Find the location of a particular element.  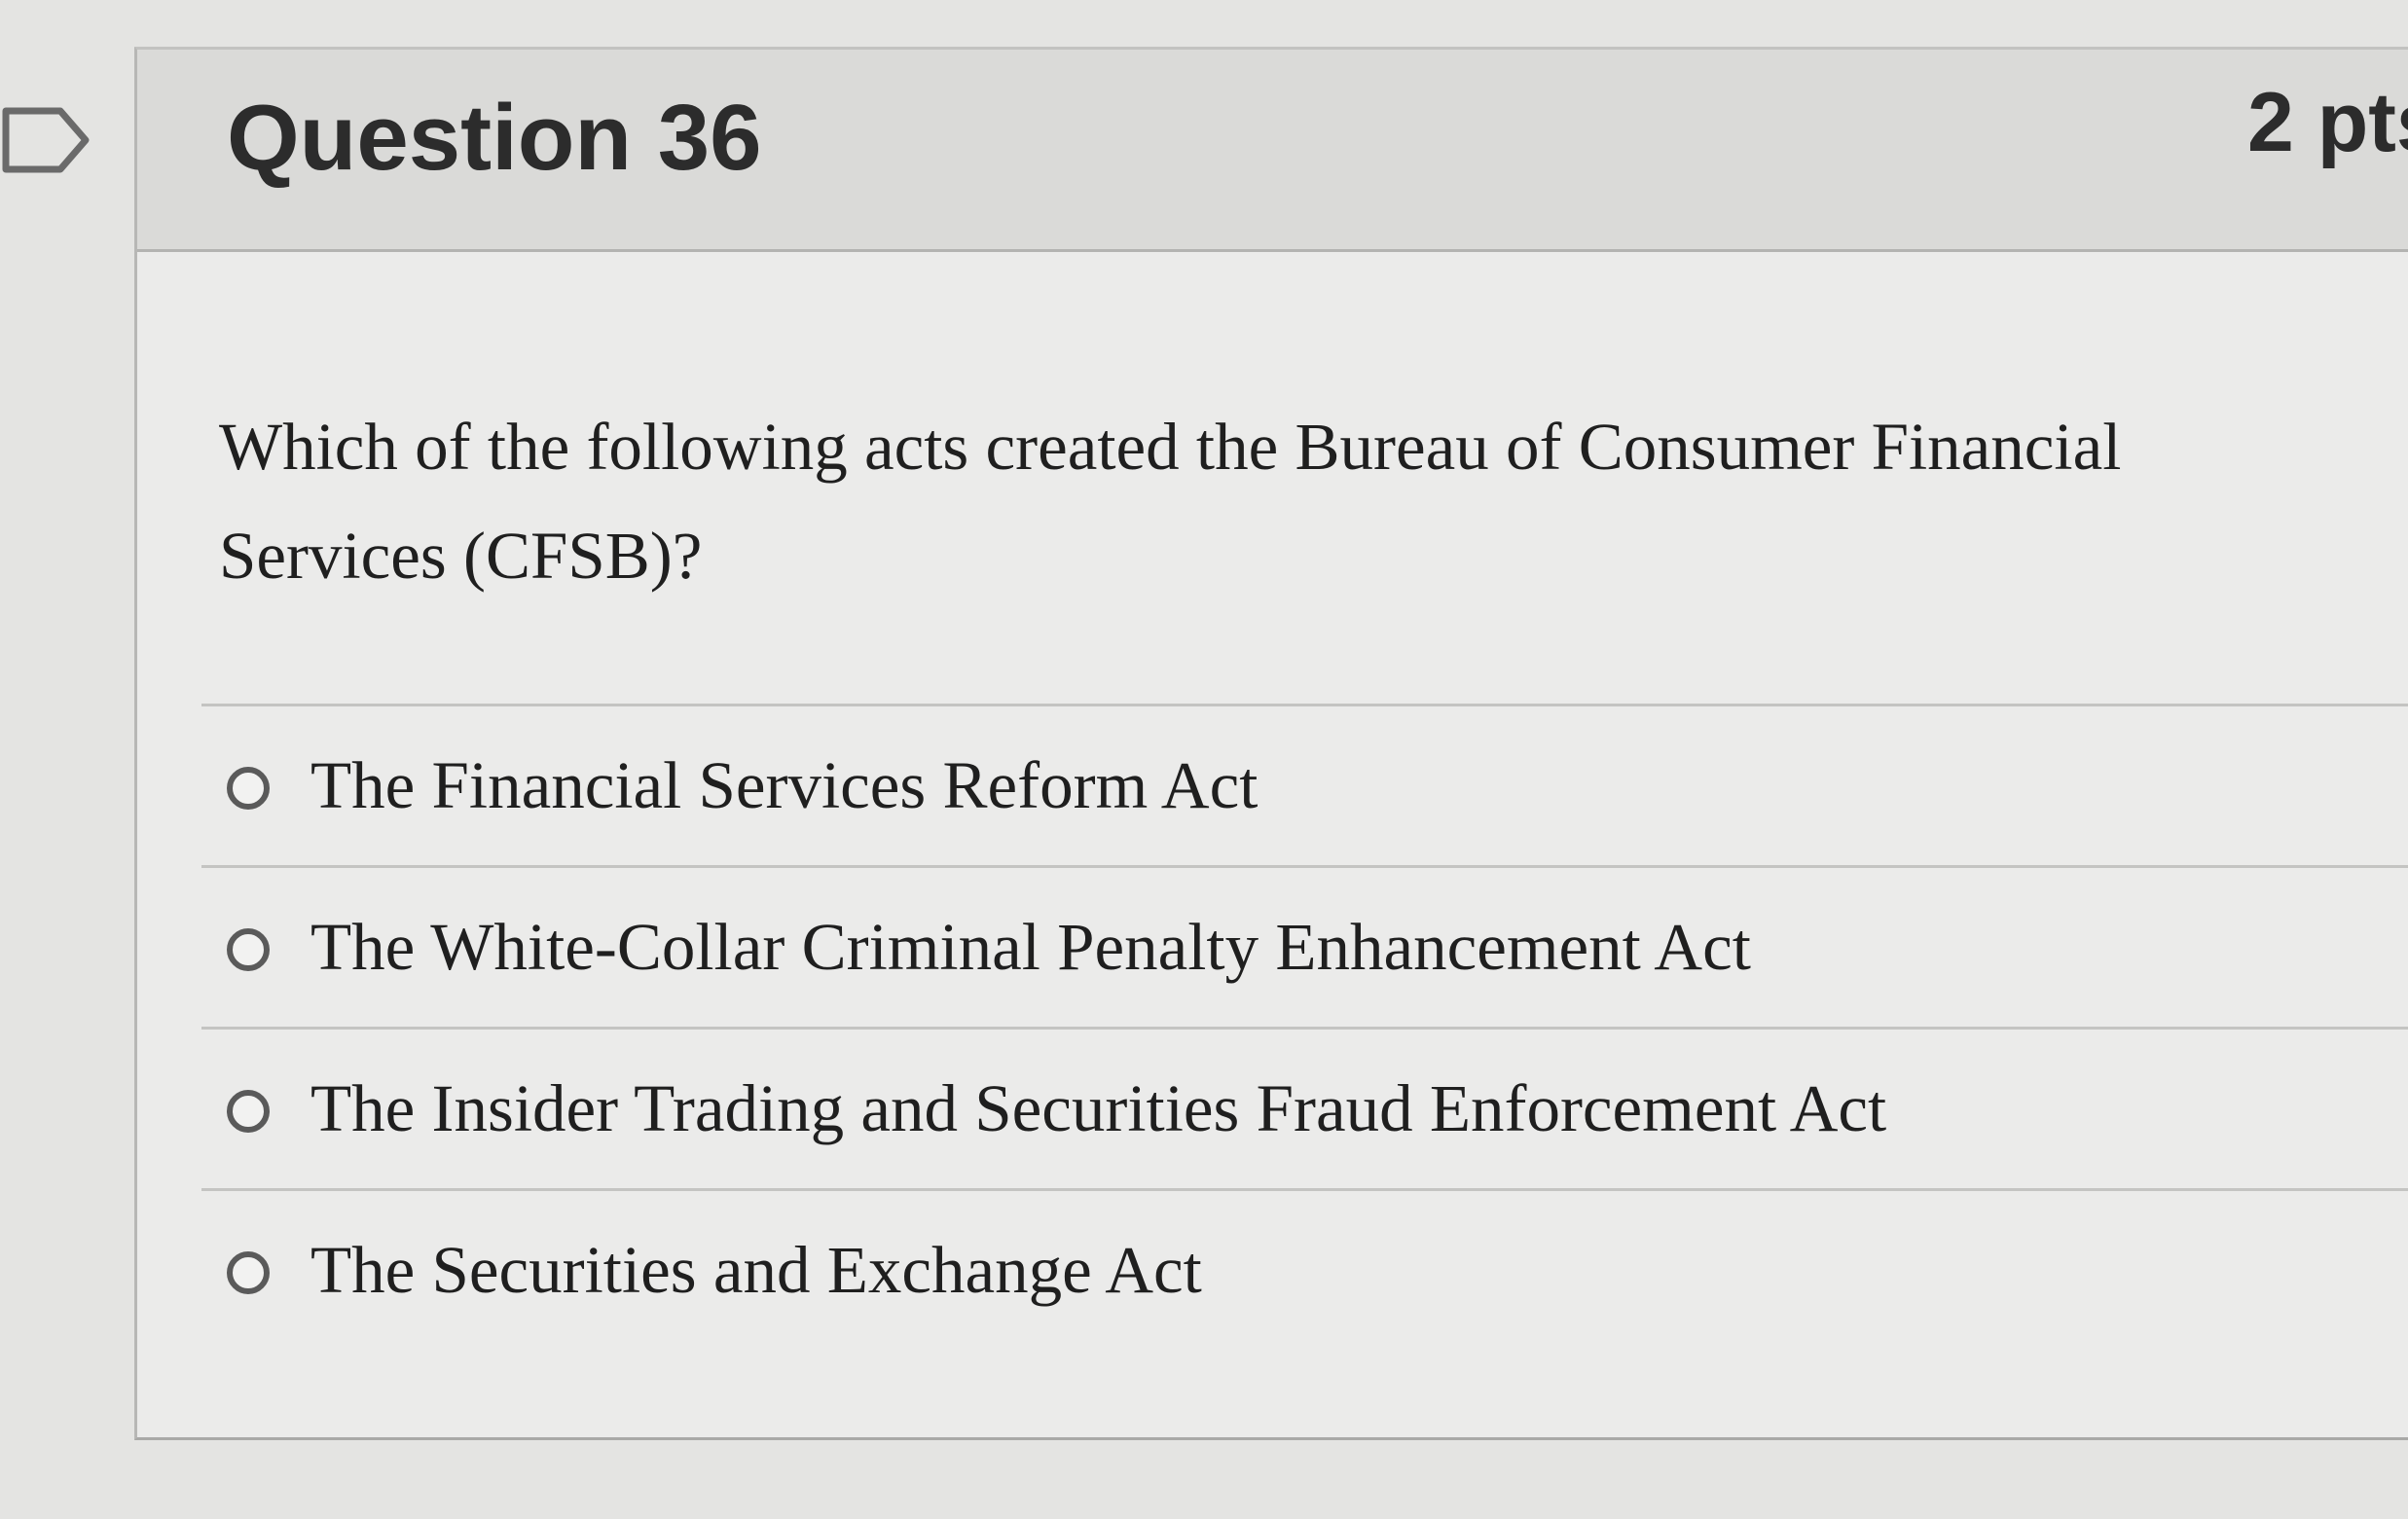

answer-label: The Securities and Exchange Act is located at coordinates (756, 1270).